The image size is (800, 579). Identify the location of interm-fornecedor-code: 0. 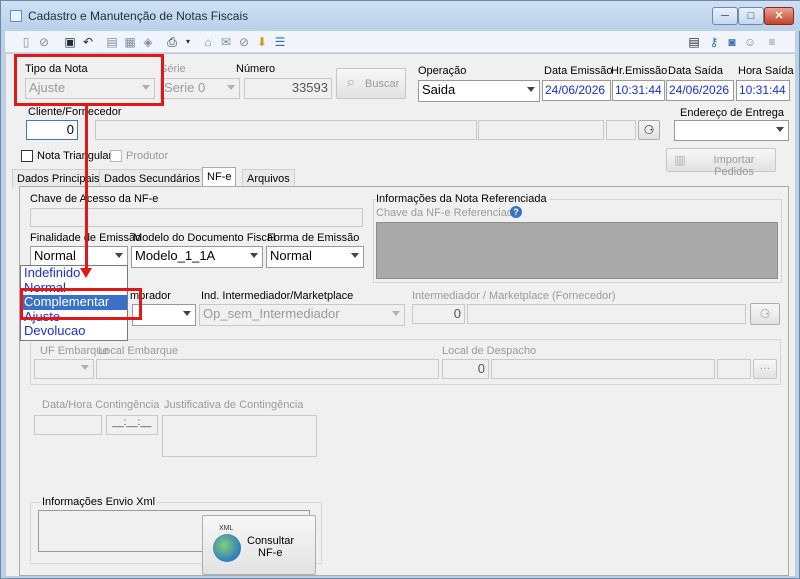
(438, 314).